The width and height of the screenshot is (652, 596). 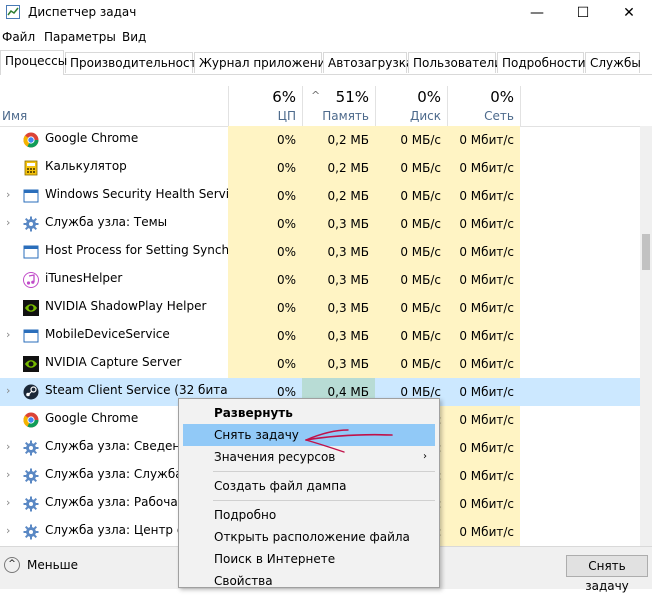 I want to click on tab-details: Подробности, so click(x=541, y=62).